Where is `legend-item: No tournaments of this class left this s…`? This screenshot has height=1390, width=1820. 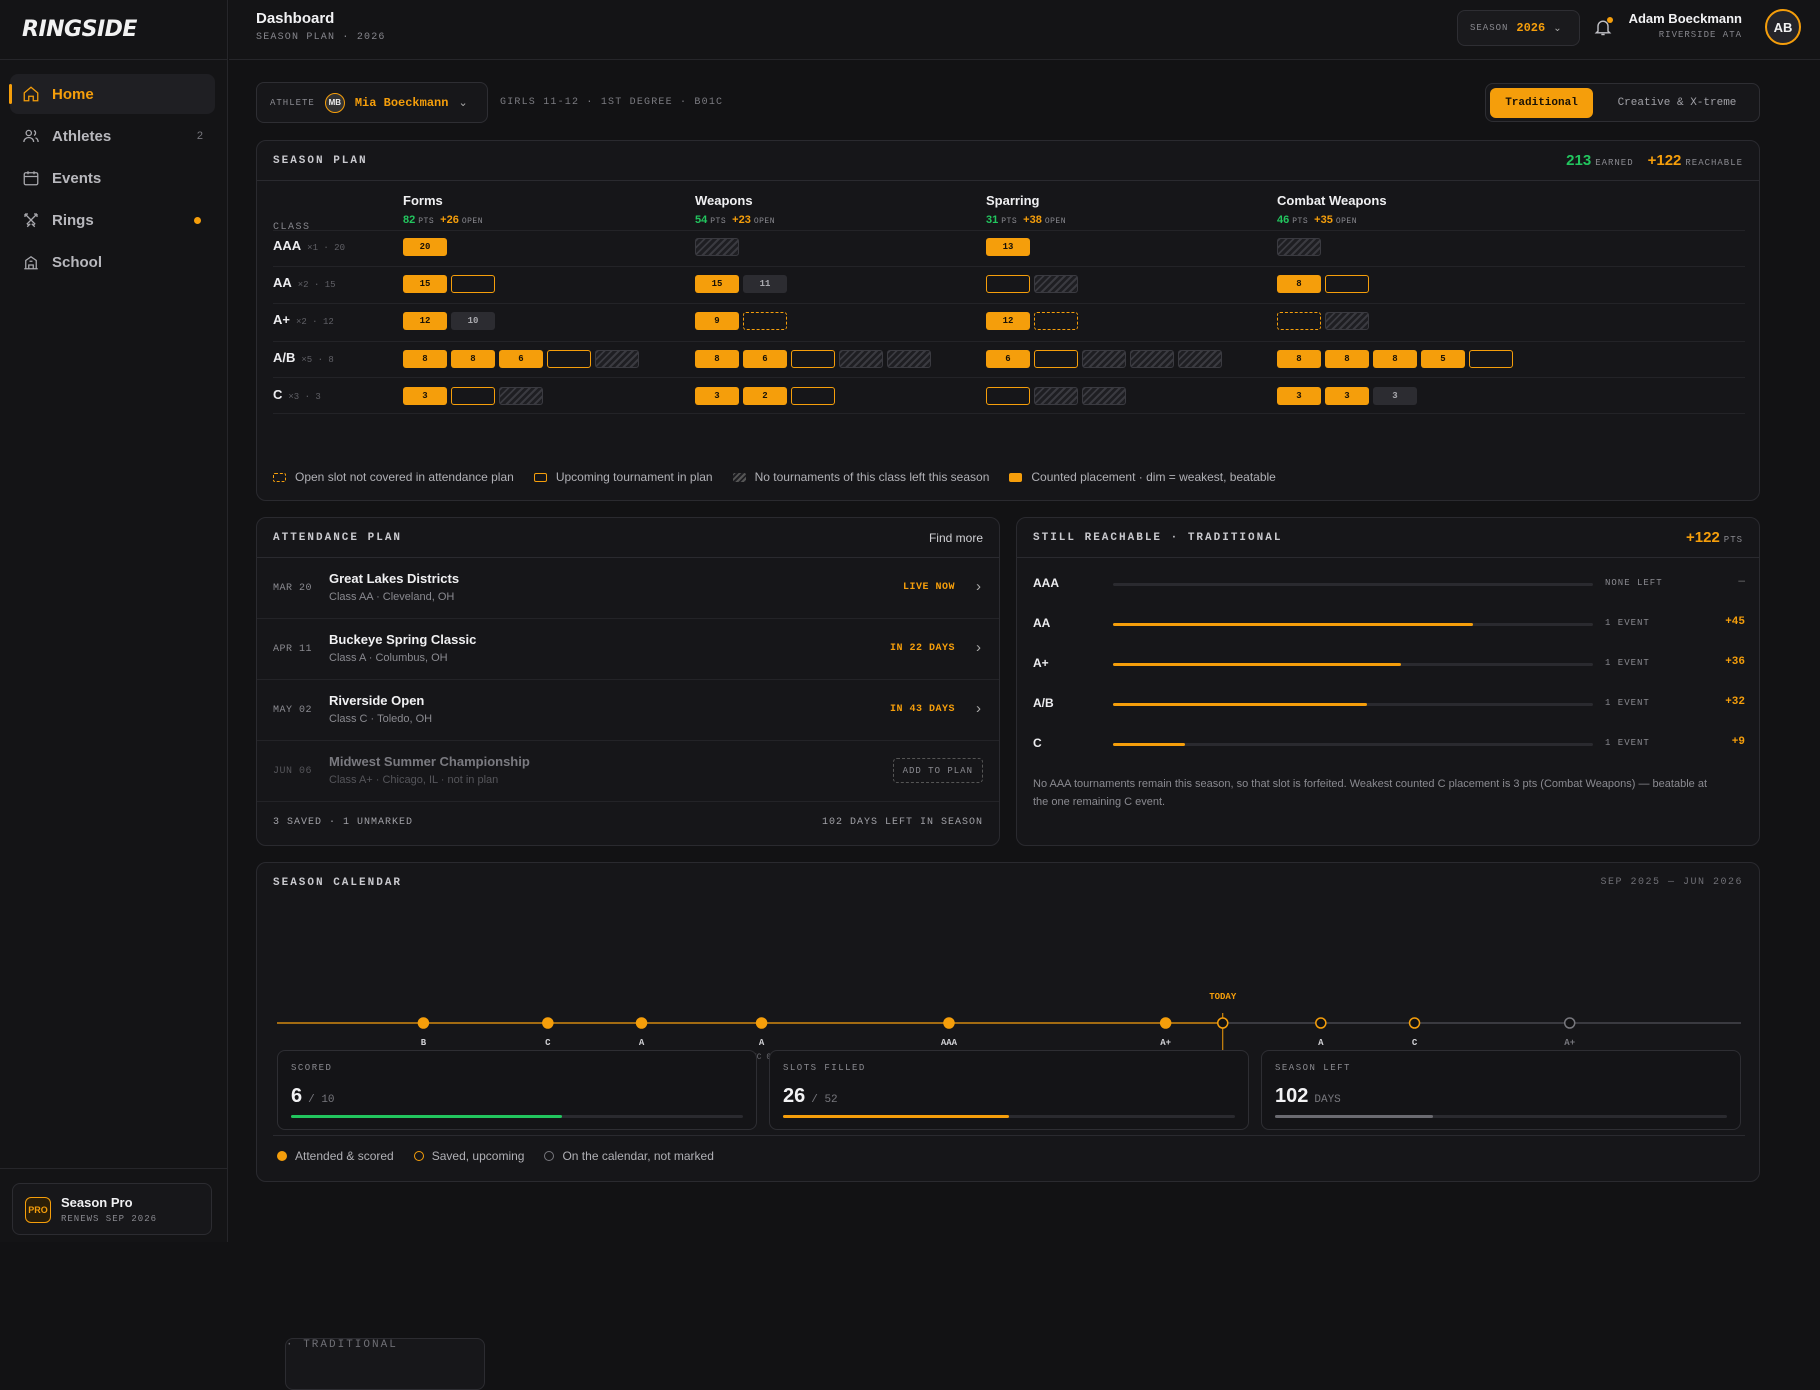 legend-item: No tournaments of this class left this s… is located at coordinates (861, 477).